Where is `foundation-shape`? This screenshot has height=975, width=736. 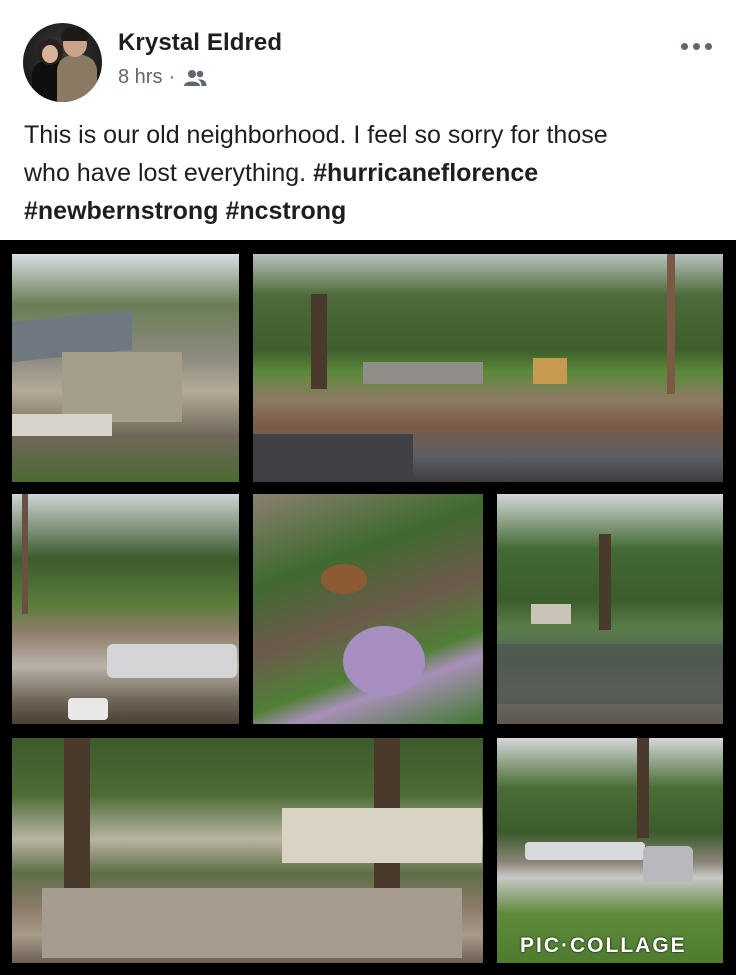 foundation-shape is located at coordinates (122, 387).